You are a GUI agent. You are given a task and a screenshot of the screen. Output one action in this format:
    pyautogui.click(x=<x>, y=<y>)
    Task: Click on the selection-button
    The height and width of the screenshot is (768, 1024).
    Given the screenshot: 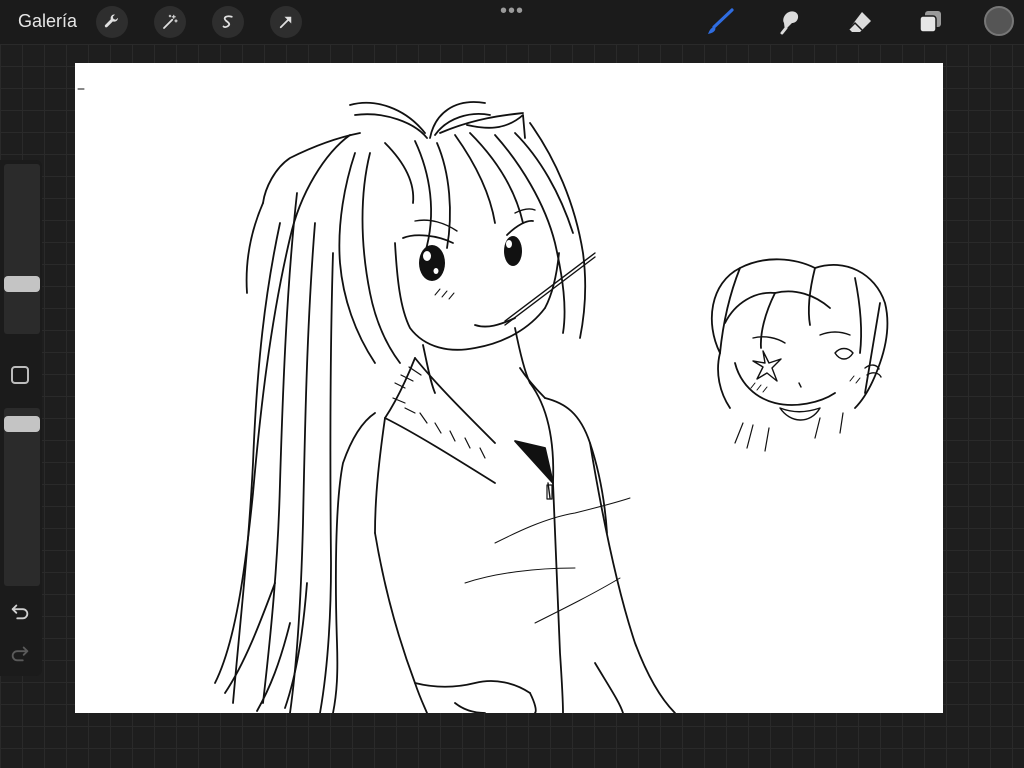 What is the action you would take?
    pyautogui.click(x=228, y=22)
    